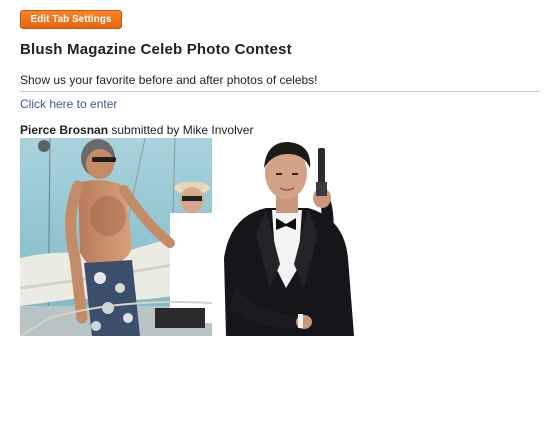  What do you see at coordinates (156, 49) in the screenshot?
I see `page-title: Blush Magazine Celeb Photo Contest` at bounding box center [156, 49].